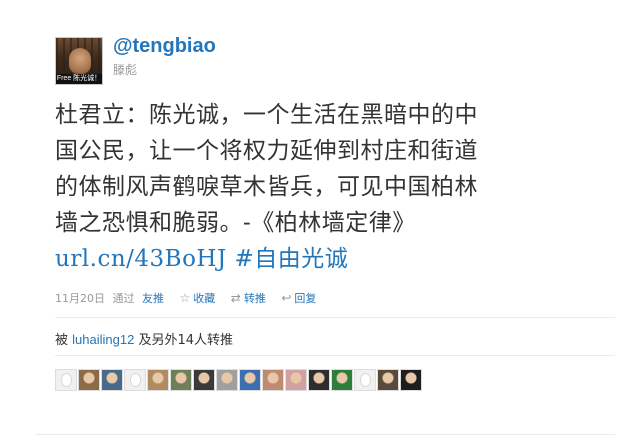 This screenshot has width=640, height=441. What do you see at coordinates (305, 298) in the screenshot?
I see `reply-button: 回复` at bounding box center [305, 298].